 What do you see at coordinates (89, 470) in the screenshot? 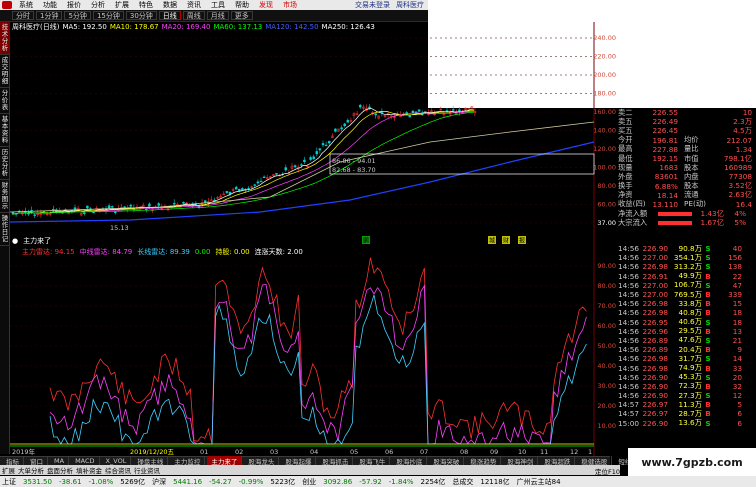
I see `bottom-tab: 填补资金` at bounding box center [89, 470].